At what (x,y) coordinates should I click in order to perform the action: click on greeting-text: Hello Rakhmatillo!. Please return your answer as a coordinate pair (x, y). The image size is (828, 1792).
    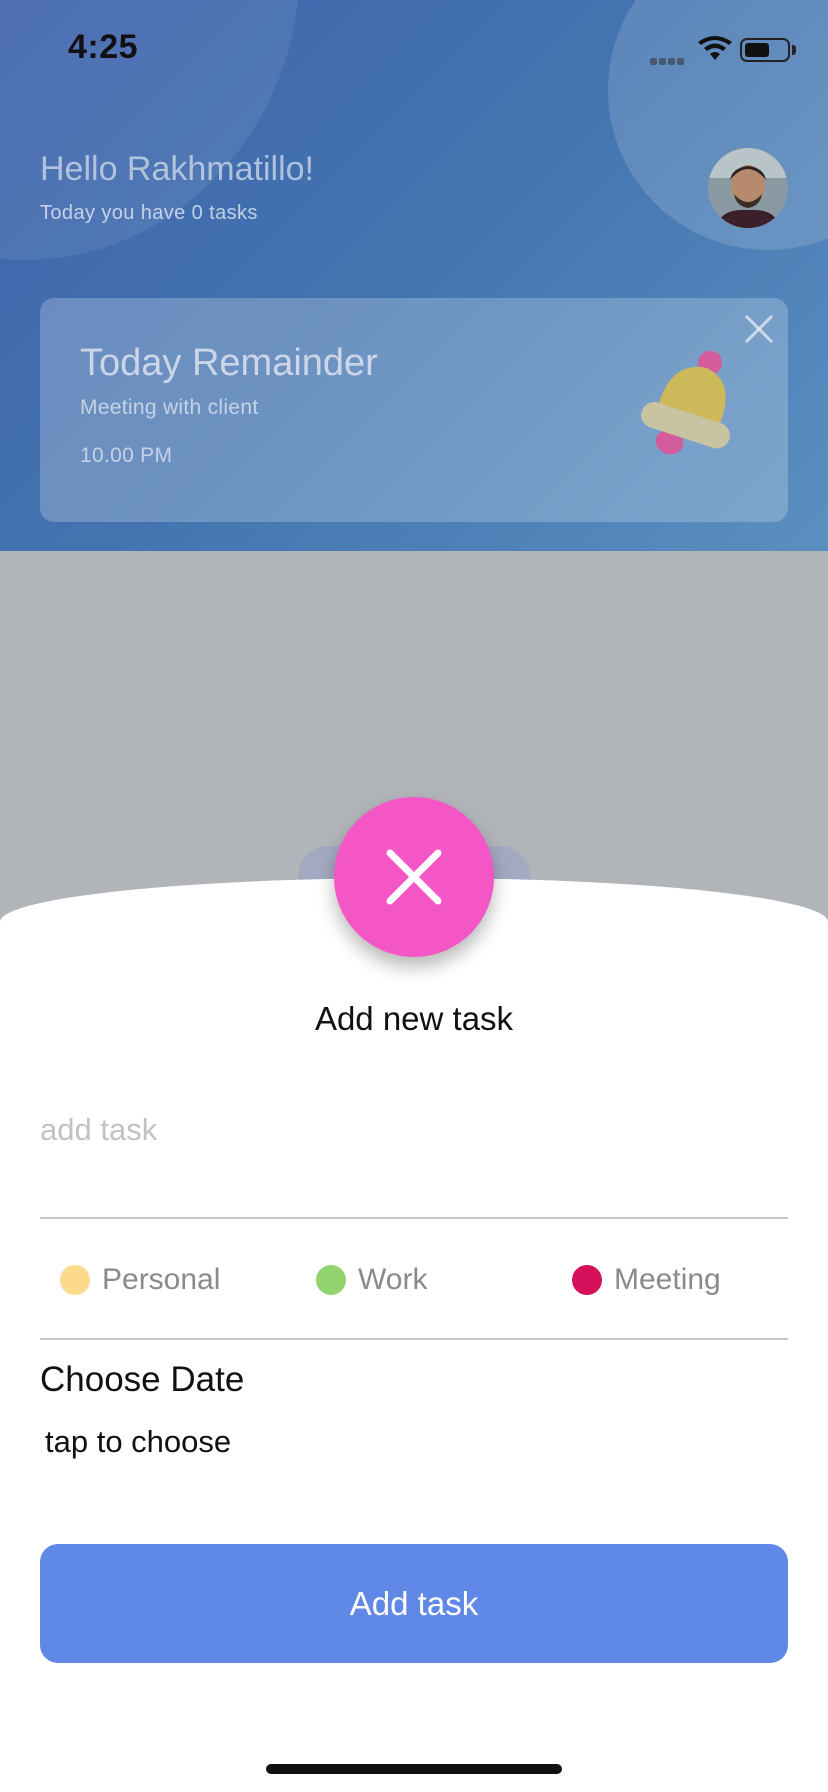
    Looking at the image, I should click on (177, 169).